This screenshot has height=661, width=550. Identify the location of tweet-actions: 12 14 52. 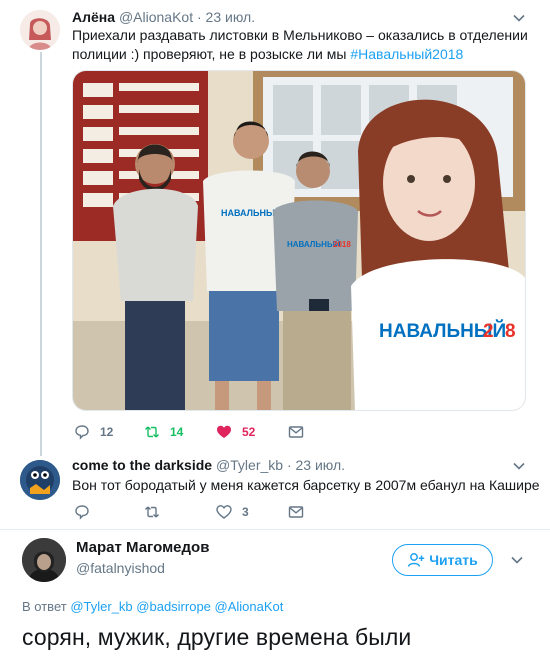
(302, 432).